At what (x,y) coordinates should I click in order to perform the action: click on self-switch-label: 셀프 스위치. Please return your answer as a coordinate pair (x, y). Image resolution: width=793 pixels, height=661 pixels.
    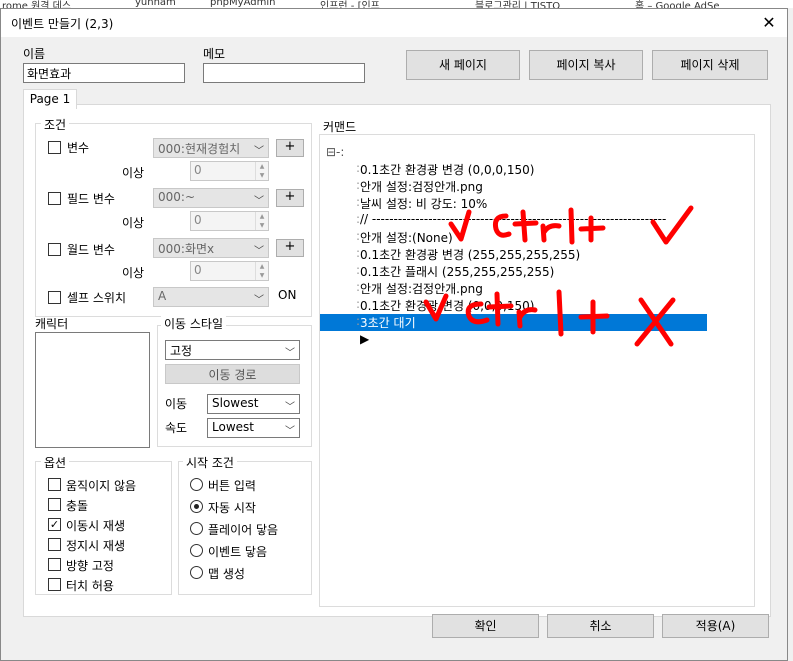
    Looking at the image, I should click on (97, 298).